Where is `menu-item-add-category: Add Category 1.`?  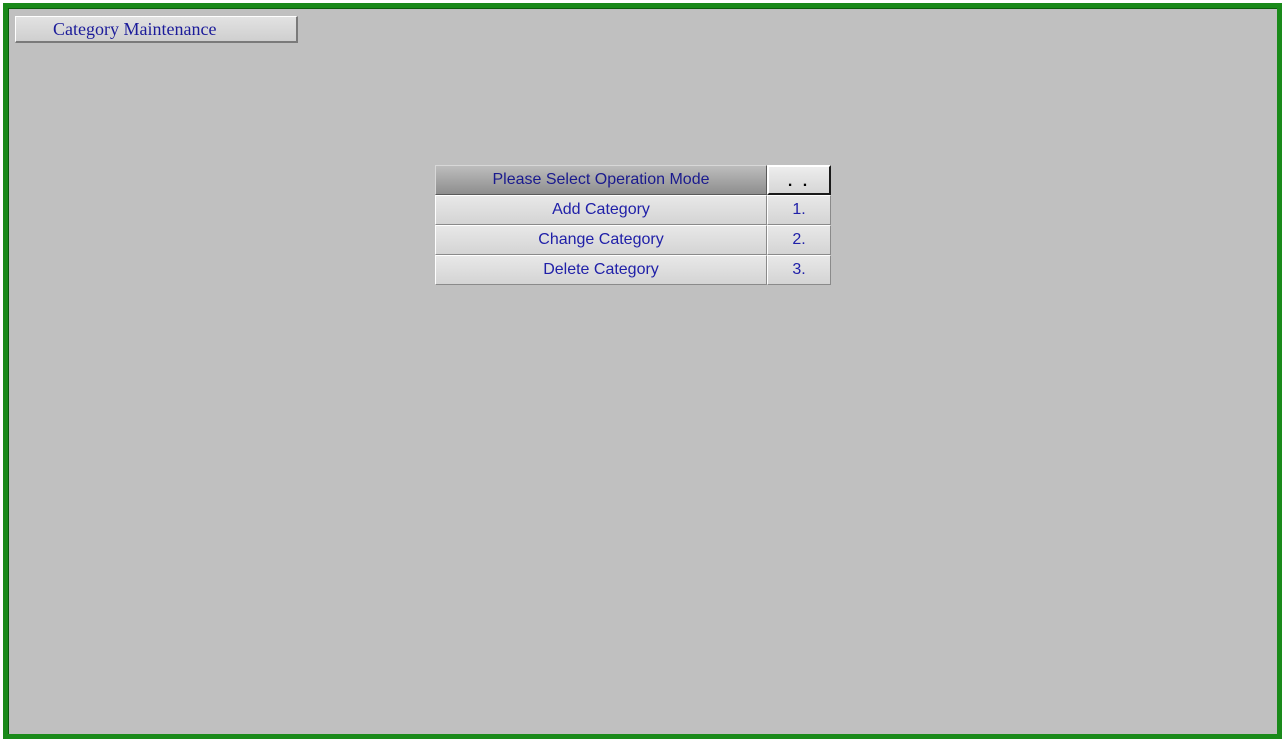 menu-item-add-category: Add Category 1. is located at coordinates (633, 210).